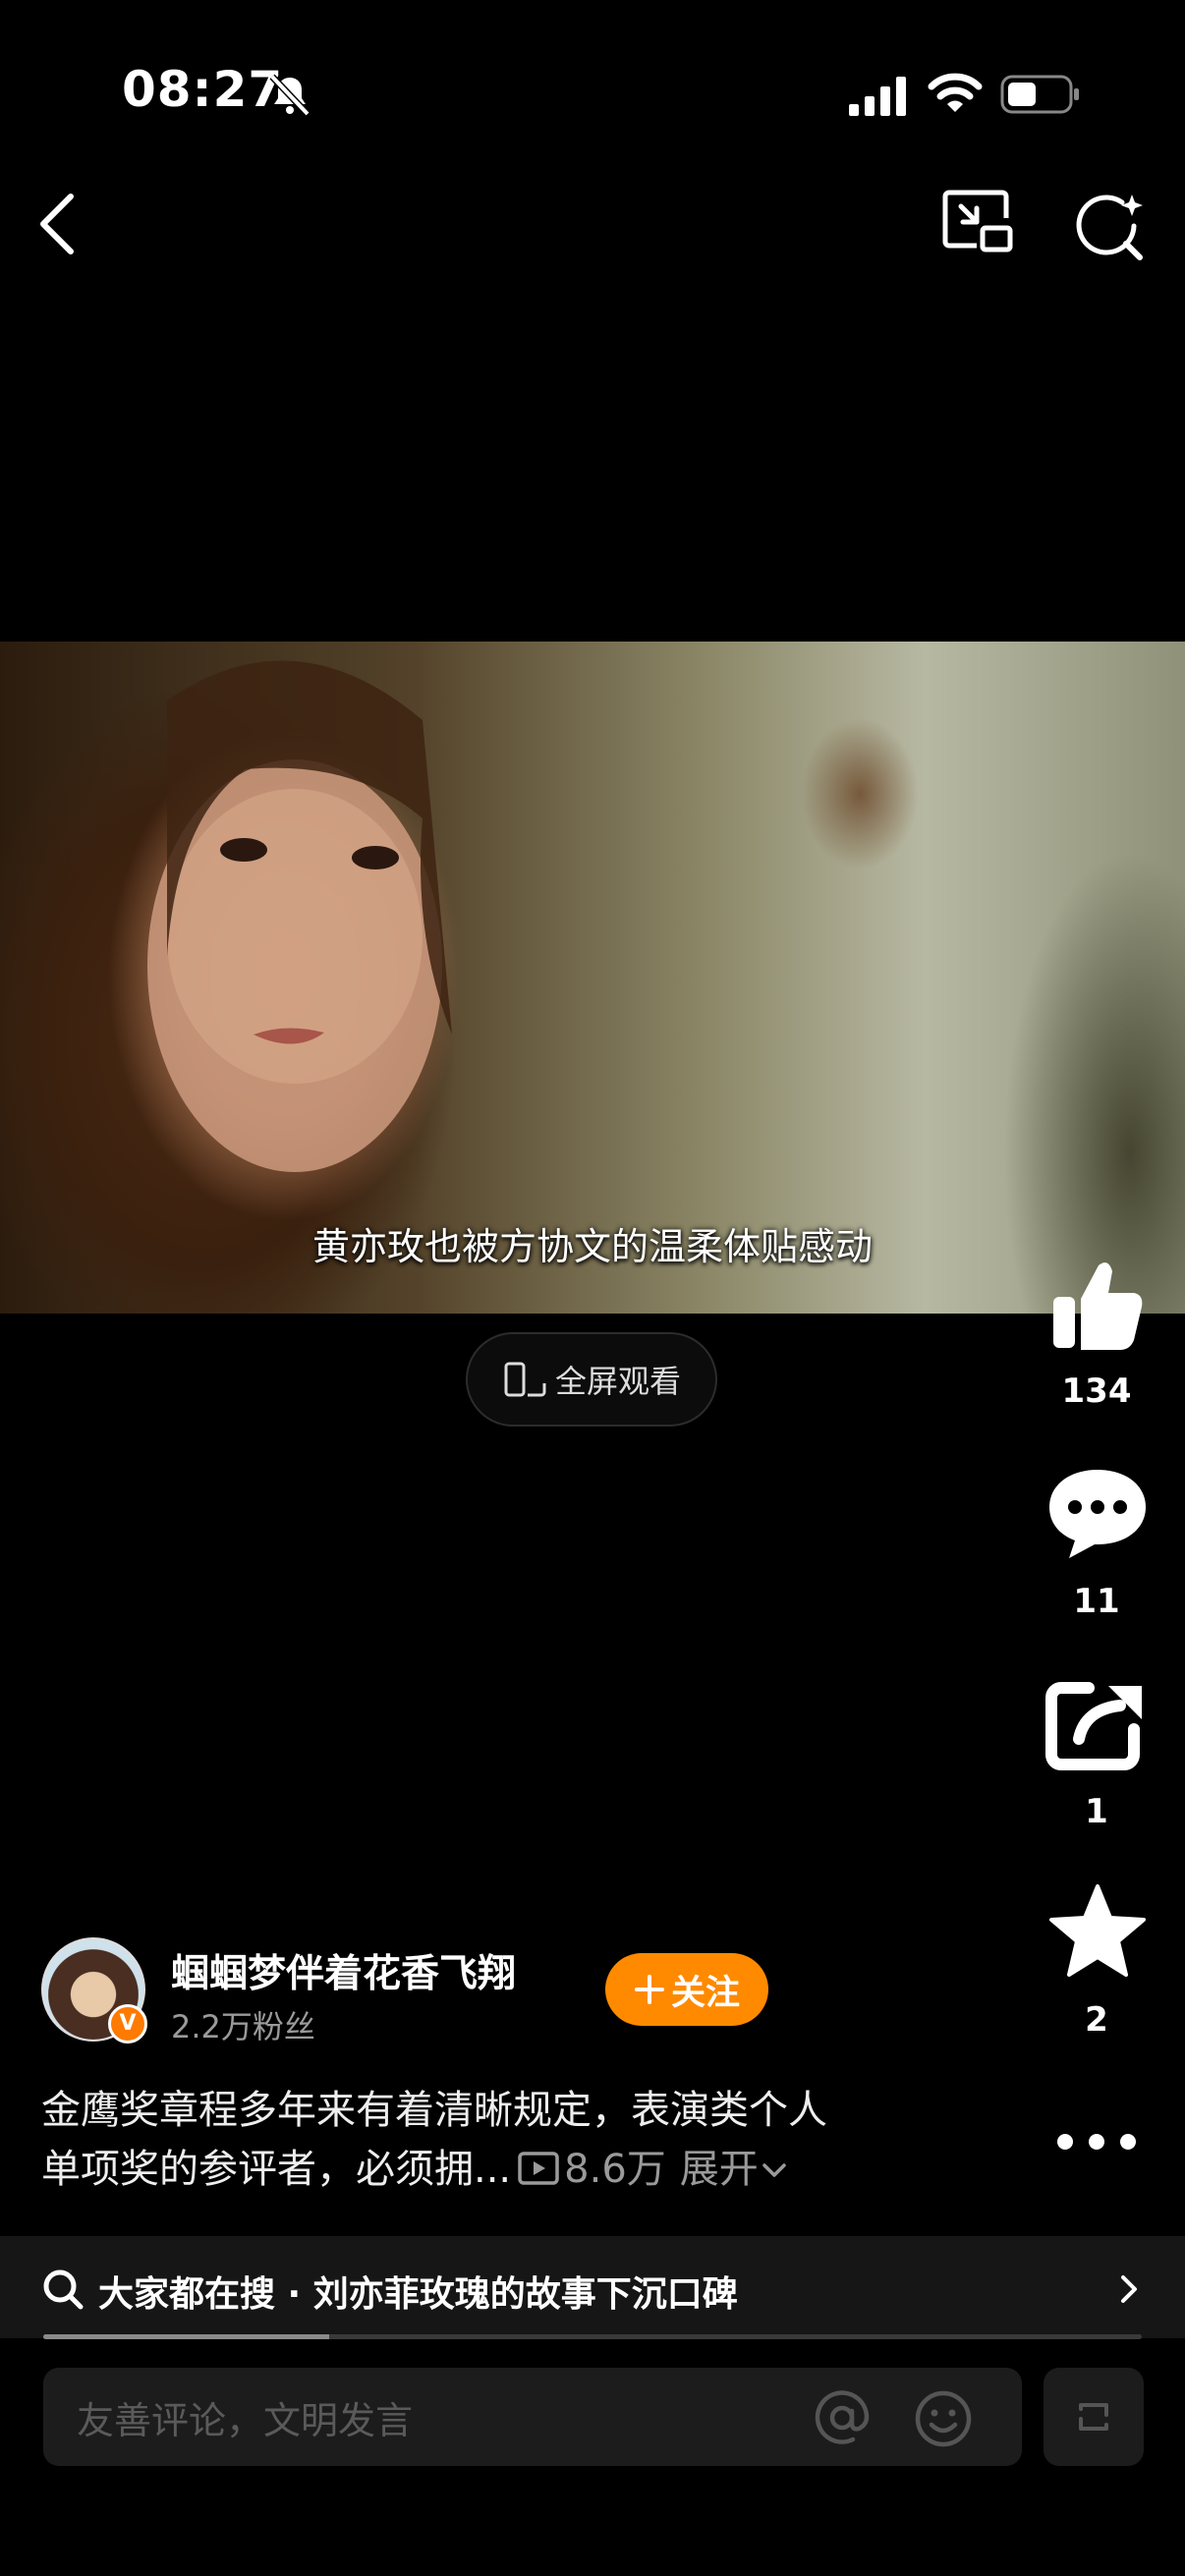 This screenshot has width=1185, height=2576. I want to click on follow-label: 关注, so click(705, 1993).